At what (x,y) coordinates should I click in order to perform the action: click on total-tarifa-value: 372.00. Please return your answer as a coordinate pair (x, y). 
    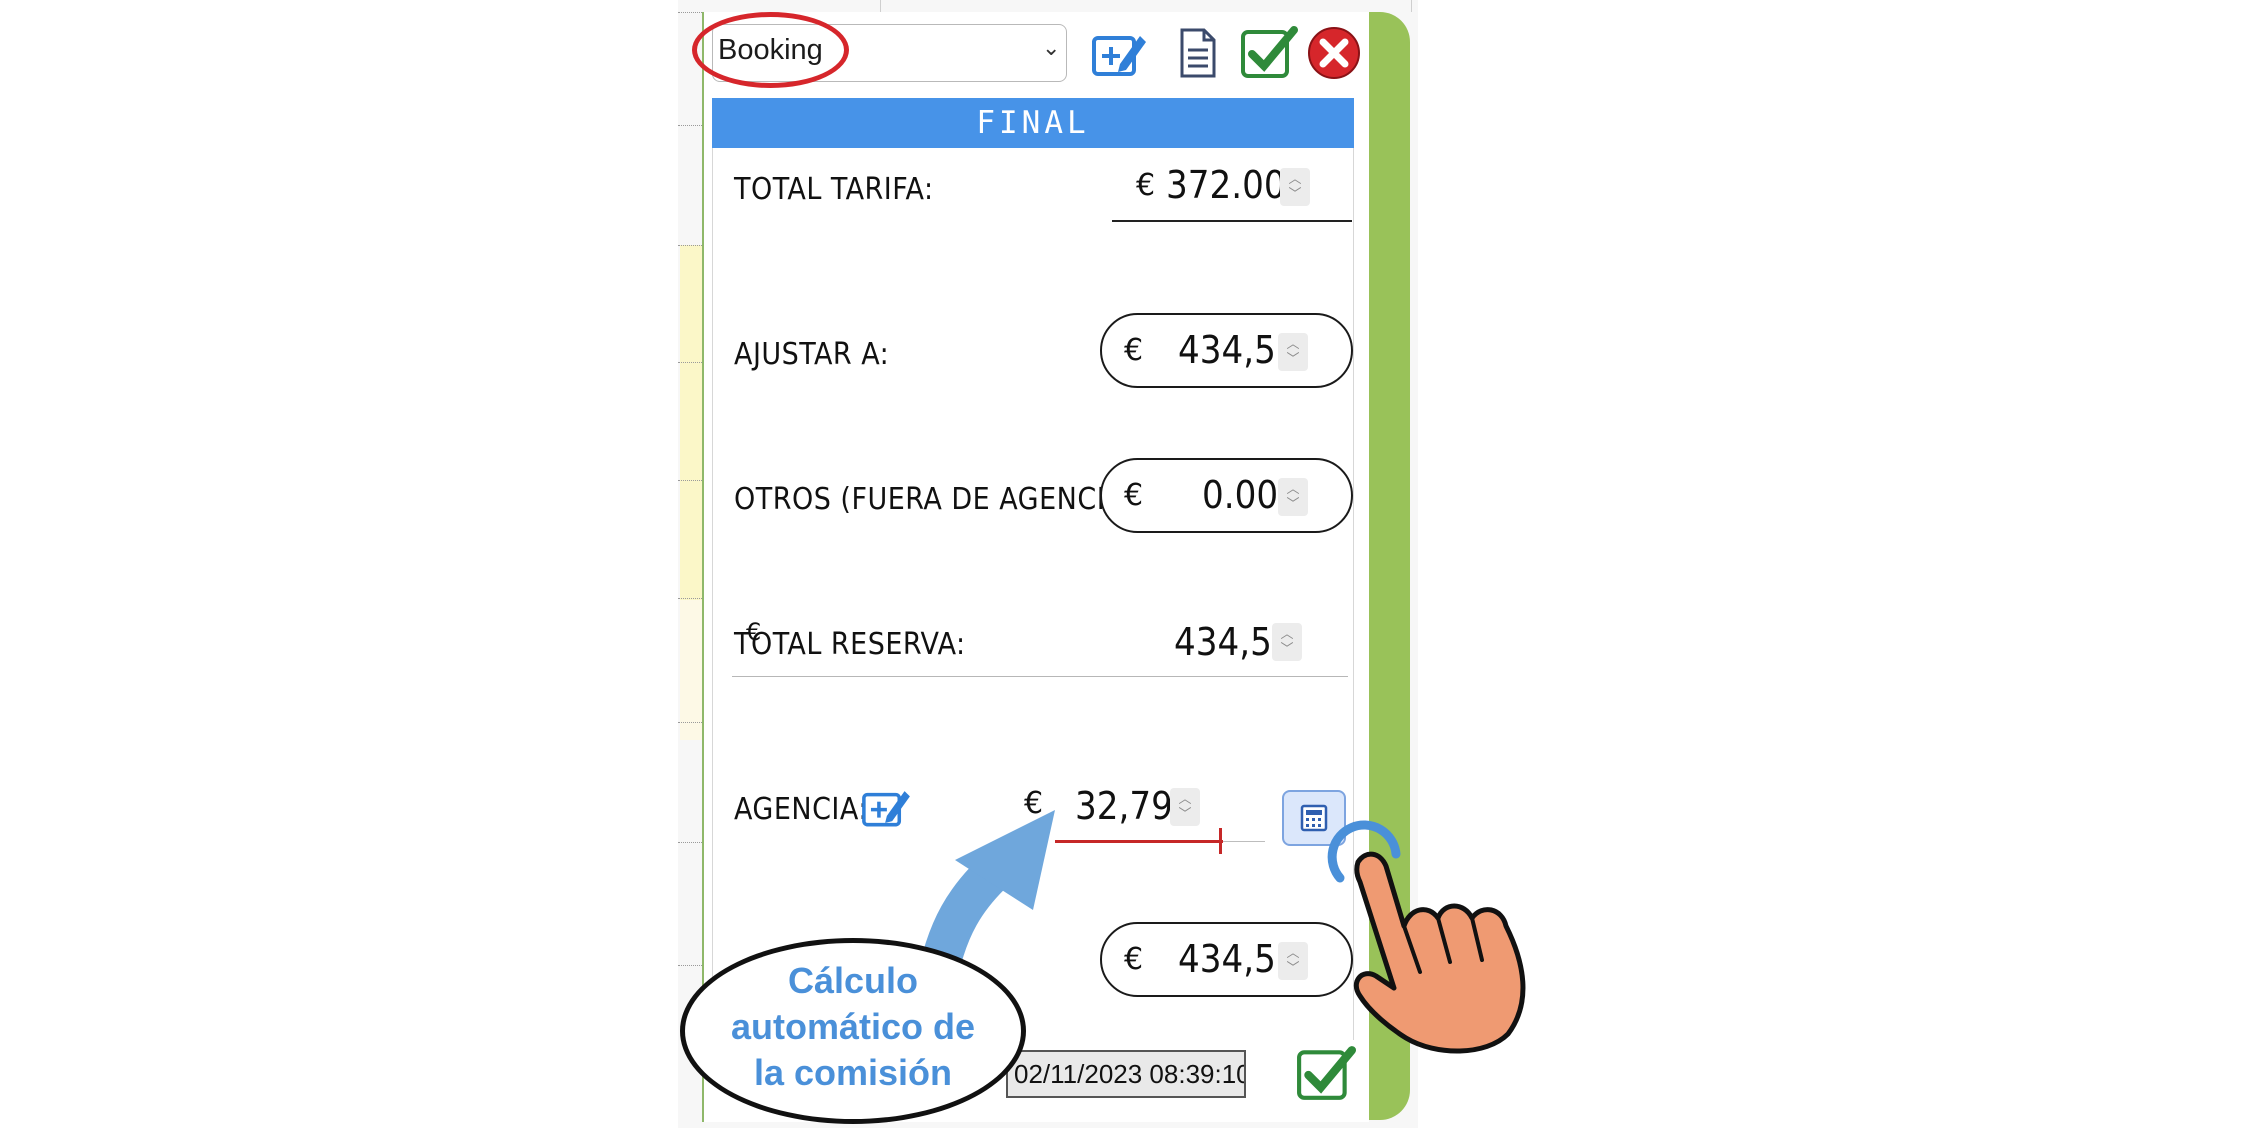
    Looking at the image, I should click on (1226, 185).